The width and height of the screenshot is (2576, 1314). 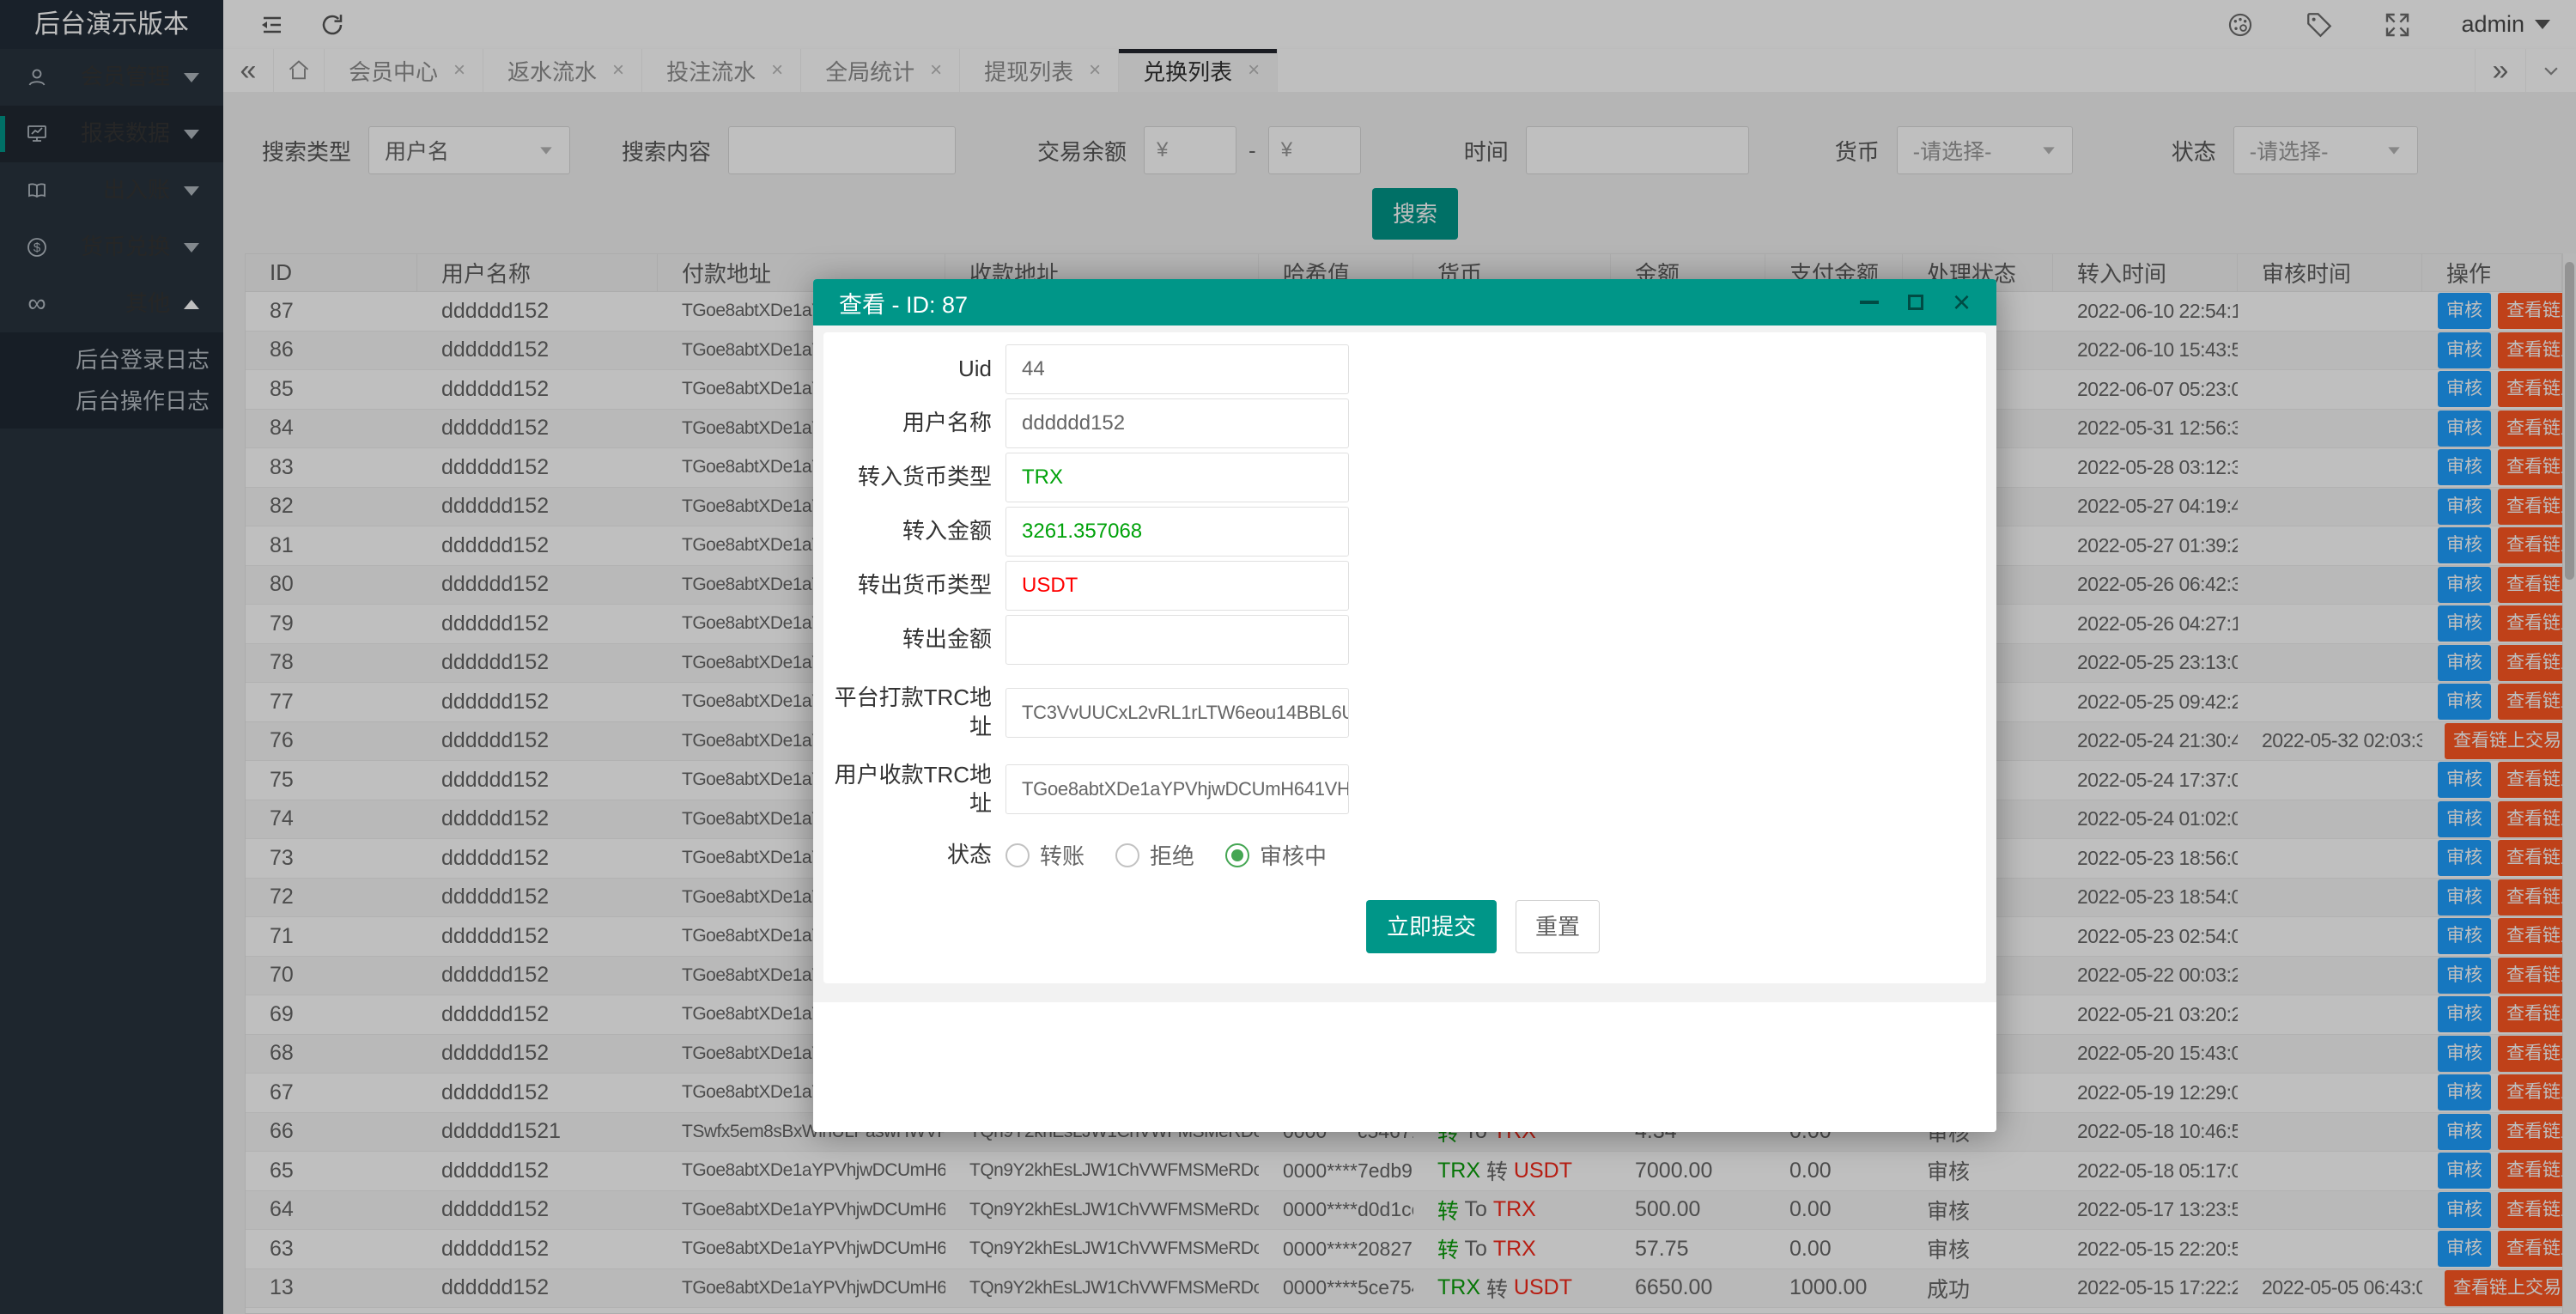 What do you see at coordinates (1962, 302) in the screenshot?
I see `close-icon: ×` at bounding box center [1962, 302].